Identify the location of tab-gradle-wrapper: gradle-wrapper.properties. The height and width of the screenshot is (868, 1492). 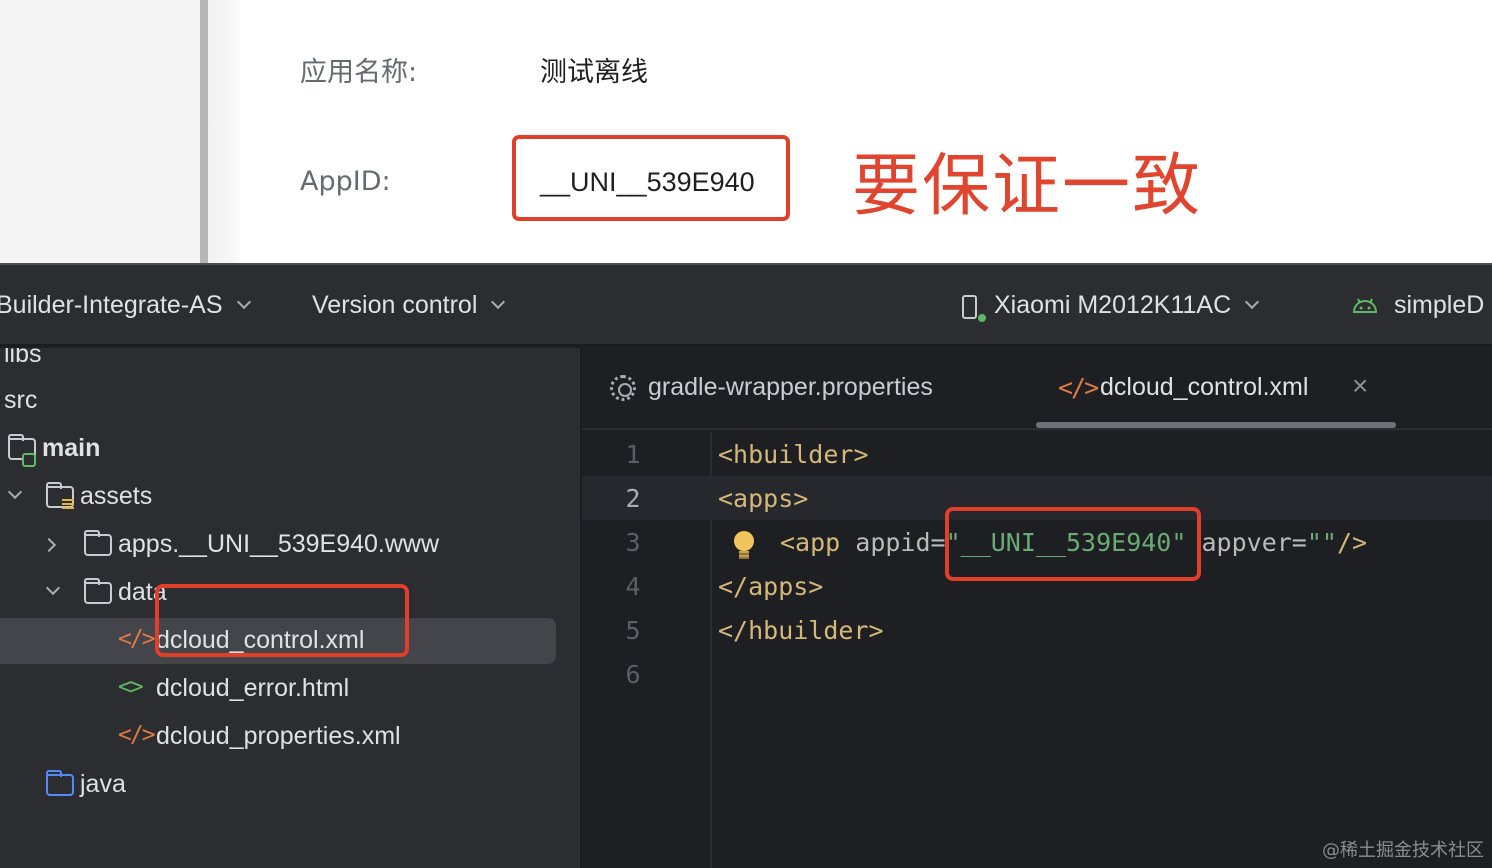
(790, 387).